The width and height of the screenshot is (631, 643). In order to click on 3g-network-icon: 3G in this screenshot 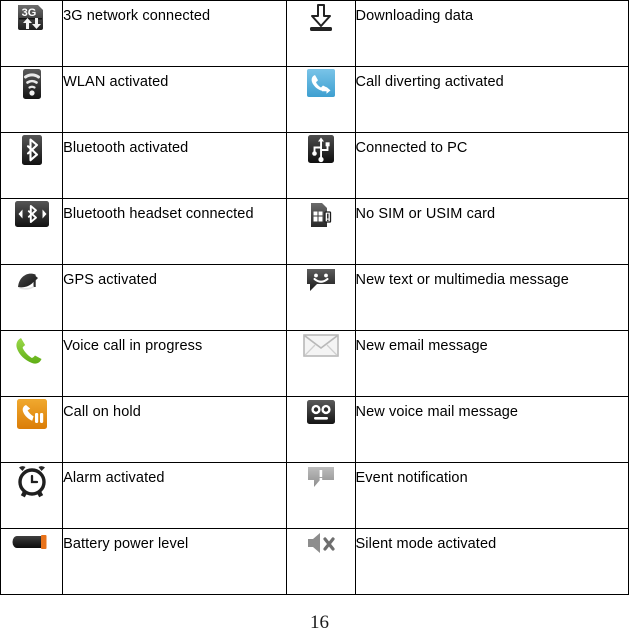, I will do `click(32, 18)`.